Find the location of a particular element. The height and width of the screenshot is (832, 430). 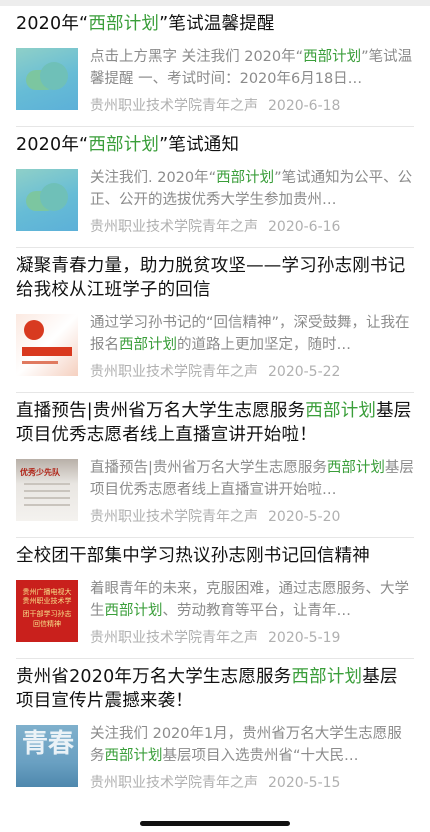

article-meta: 贵州职业技术学院青年之声 2020-5-19 is located at coordinates (252, 638).